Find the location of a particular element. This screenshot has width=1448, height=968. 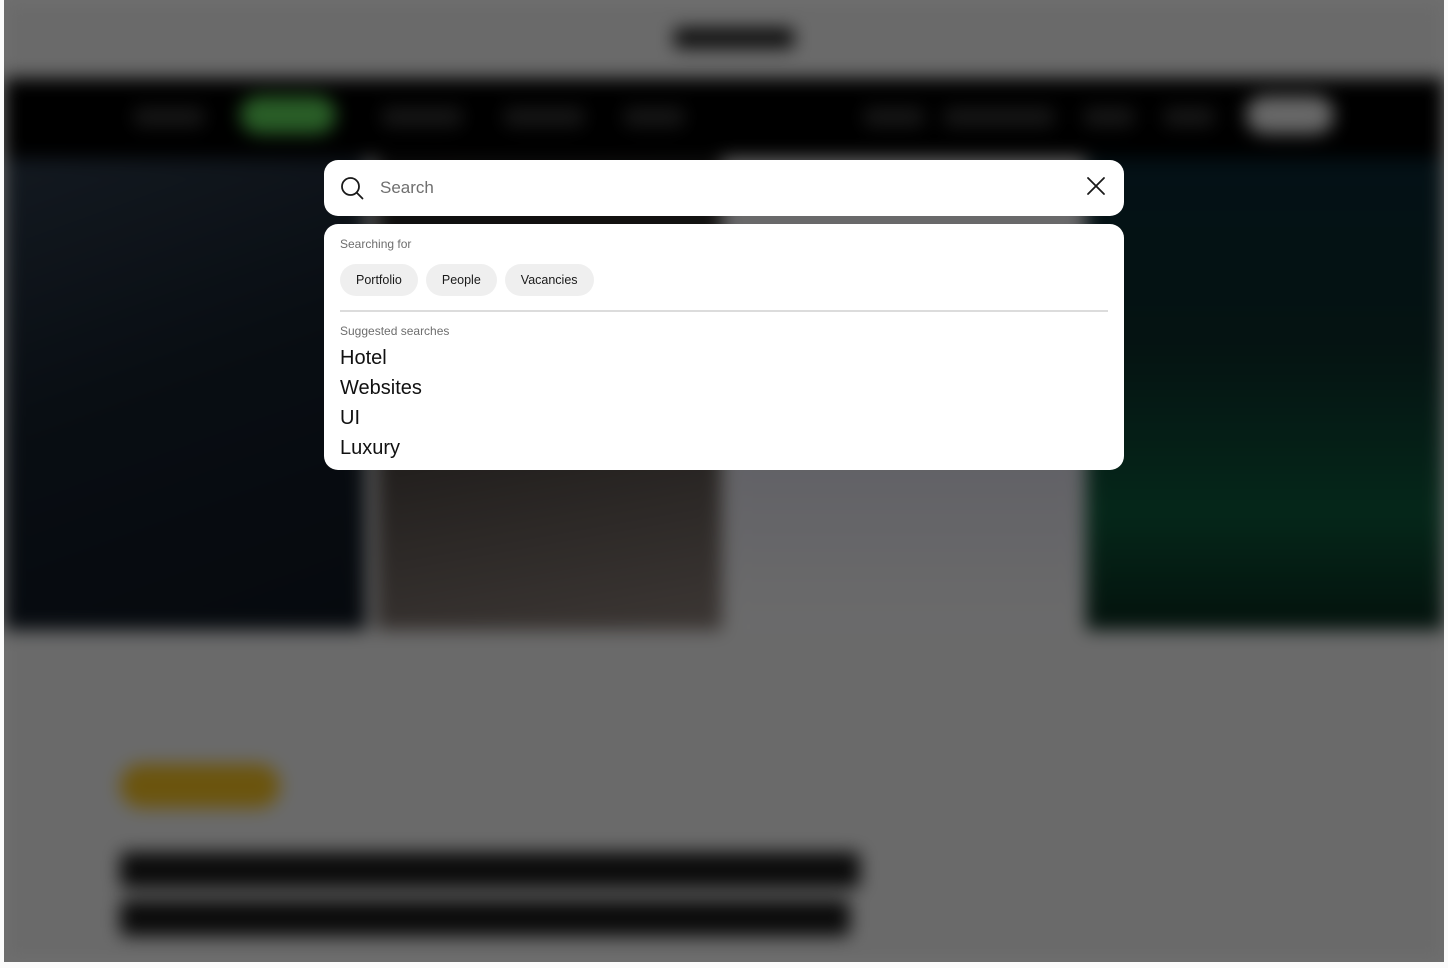

divider is located at coordinates (724, 311).